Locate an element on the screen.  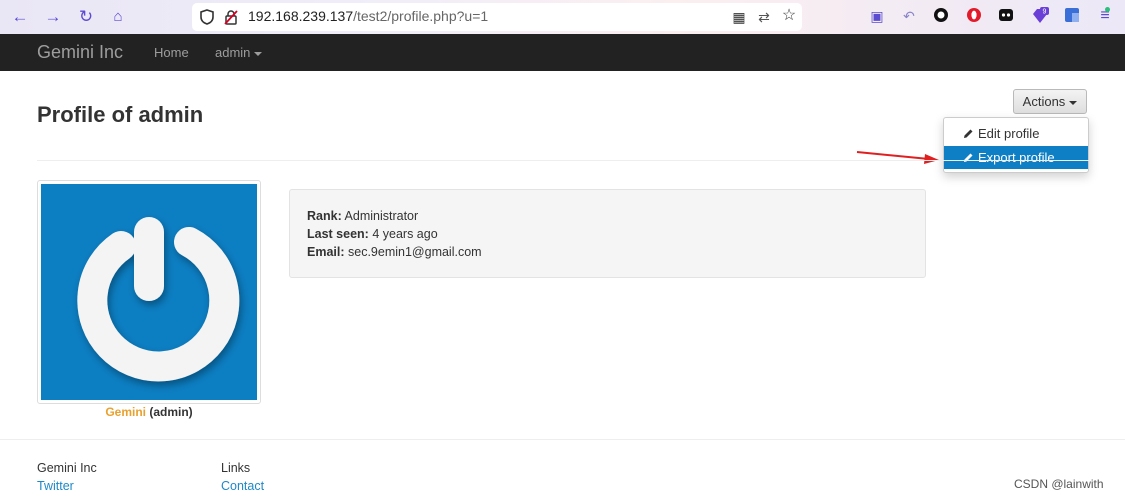
shield-icon is located at coordinates (207, 17).